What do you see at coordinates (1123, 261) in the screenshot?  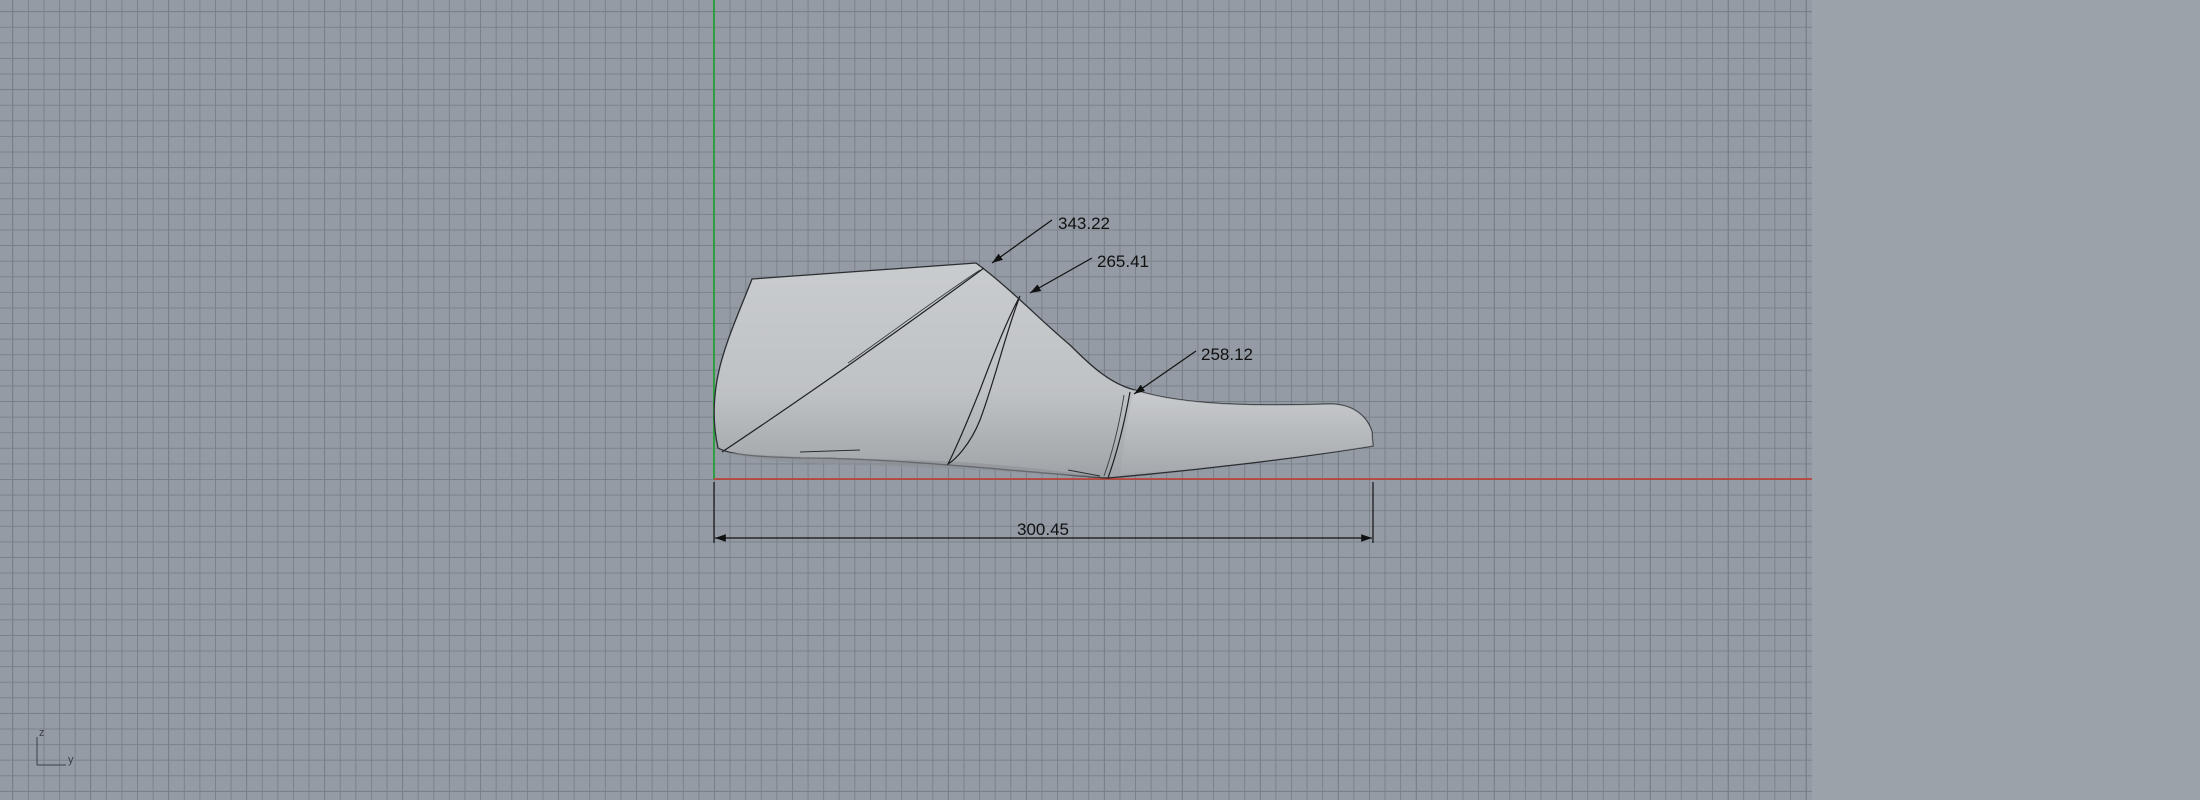 I see `girth-2-label: 265.41` at bounding box center [1123, 261].